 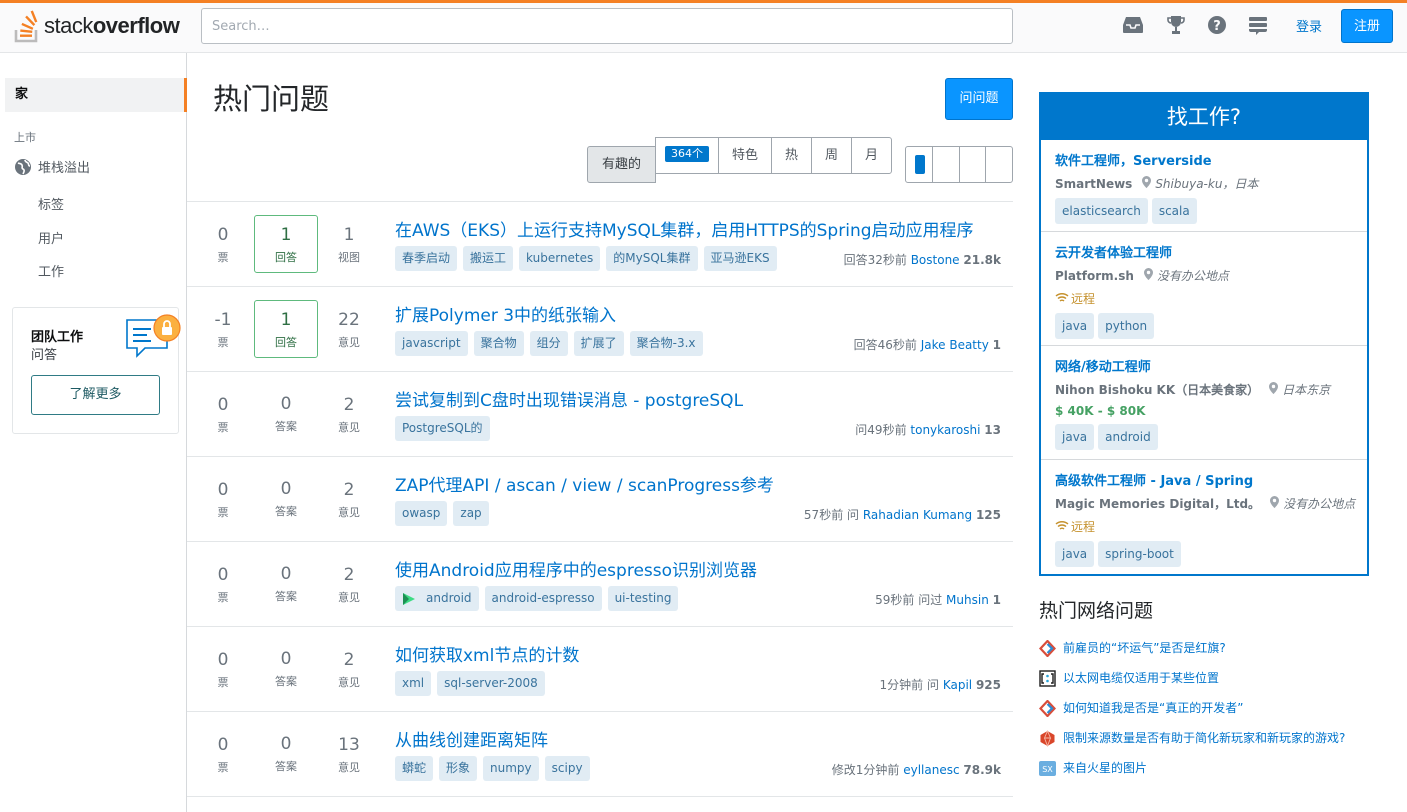 What do you see at coordinates (505, 313) in the screenshot?
I see `question-title-link: 扩展Polymer 3中的纸张输入` at bounding box center [505, 313].